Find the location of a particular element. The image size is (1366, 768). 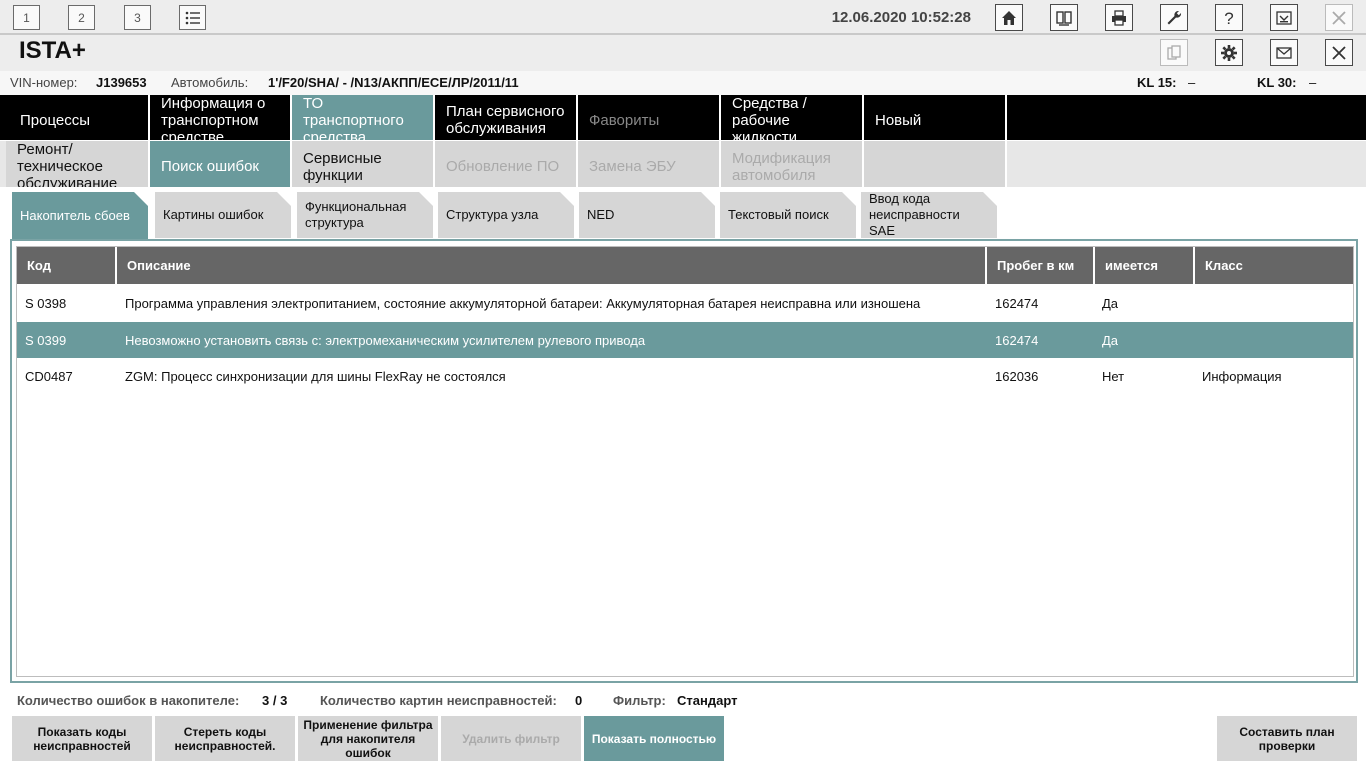

subnav-vehicle-modification-label: Модификация автомобиля is located at coordinates (781, 166).